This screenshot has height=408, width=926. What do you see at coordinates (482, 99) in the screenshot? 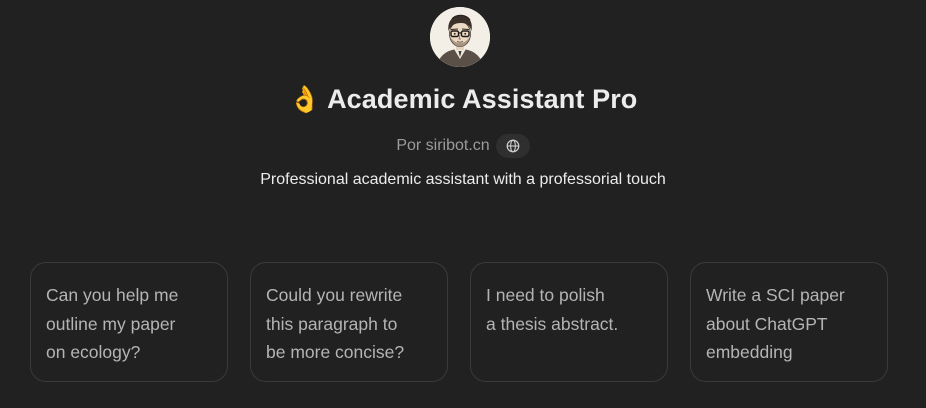
I see `gpt-title-text: Academic Assistant Pro` at bounding box center [482, 99].